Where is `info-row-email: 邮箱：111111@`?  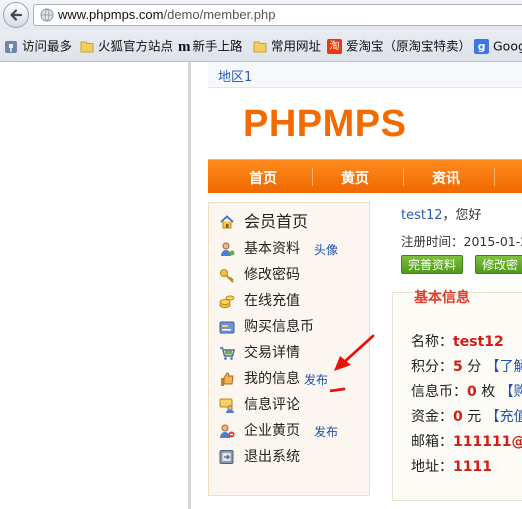
info-row-email: 邮箱：111111@ is located at coordinates (466, 441).